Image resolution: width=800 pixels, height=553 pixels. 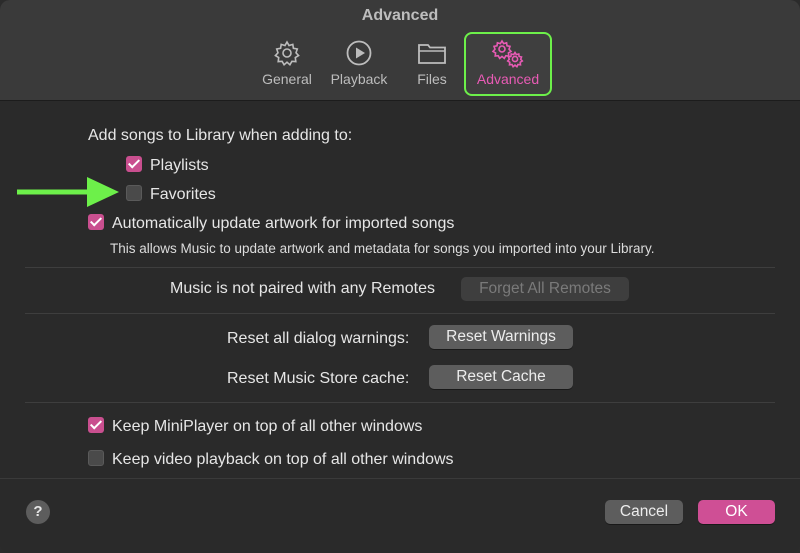 What do you see at coordinates (545, 289) in the screenshot?
I see `forget-all-remotes-button: Forget All Remotes` at bounding box center [545, 289].